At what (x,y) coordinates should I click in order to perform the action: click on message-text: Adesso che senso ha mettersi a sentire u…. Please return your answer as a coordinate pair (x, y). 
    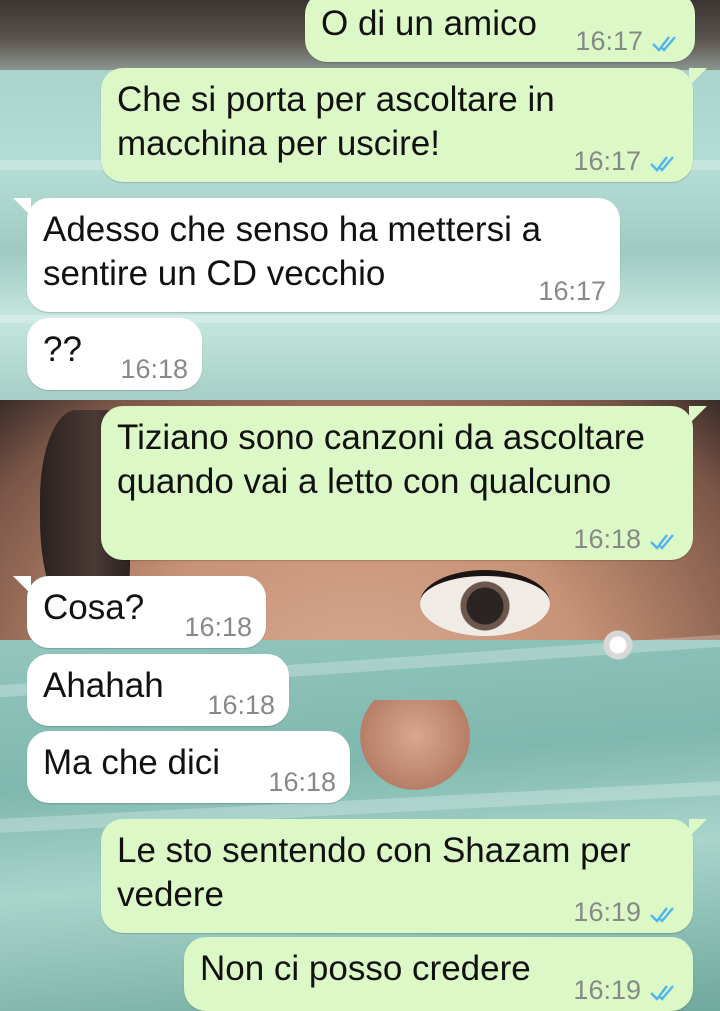
    Looking at the image, I should click on (292, 251).